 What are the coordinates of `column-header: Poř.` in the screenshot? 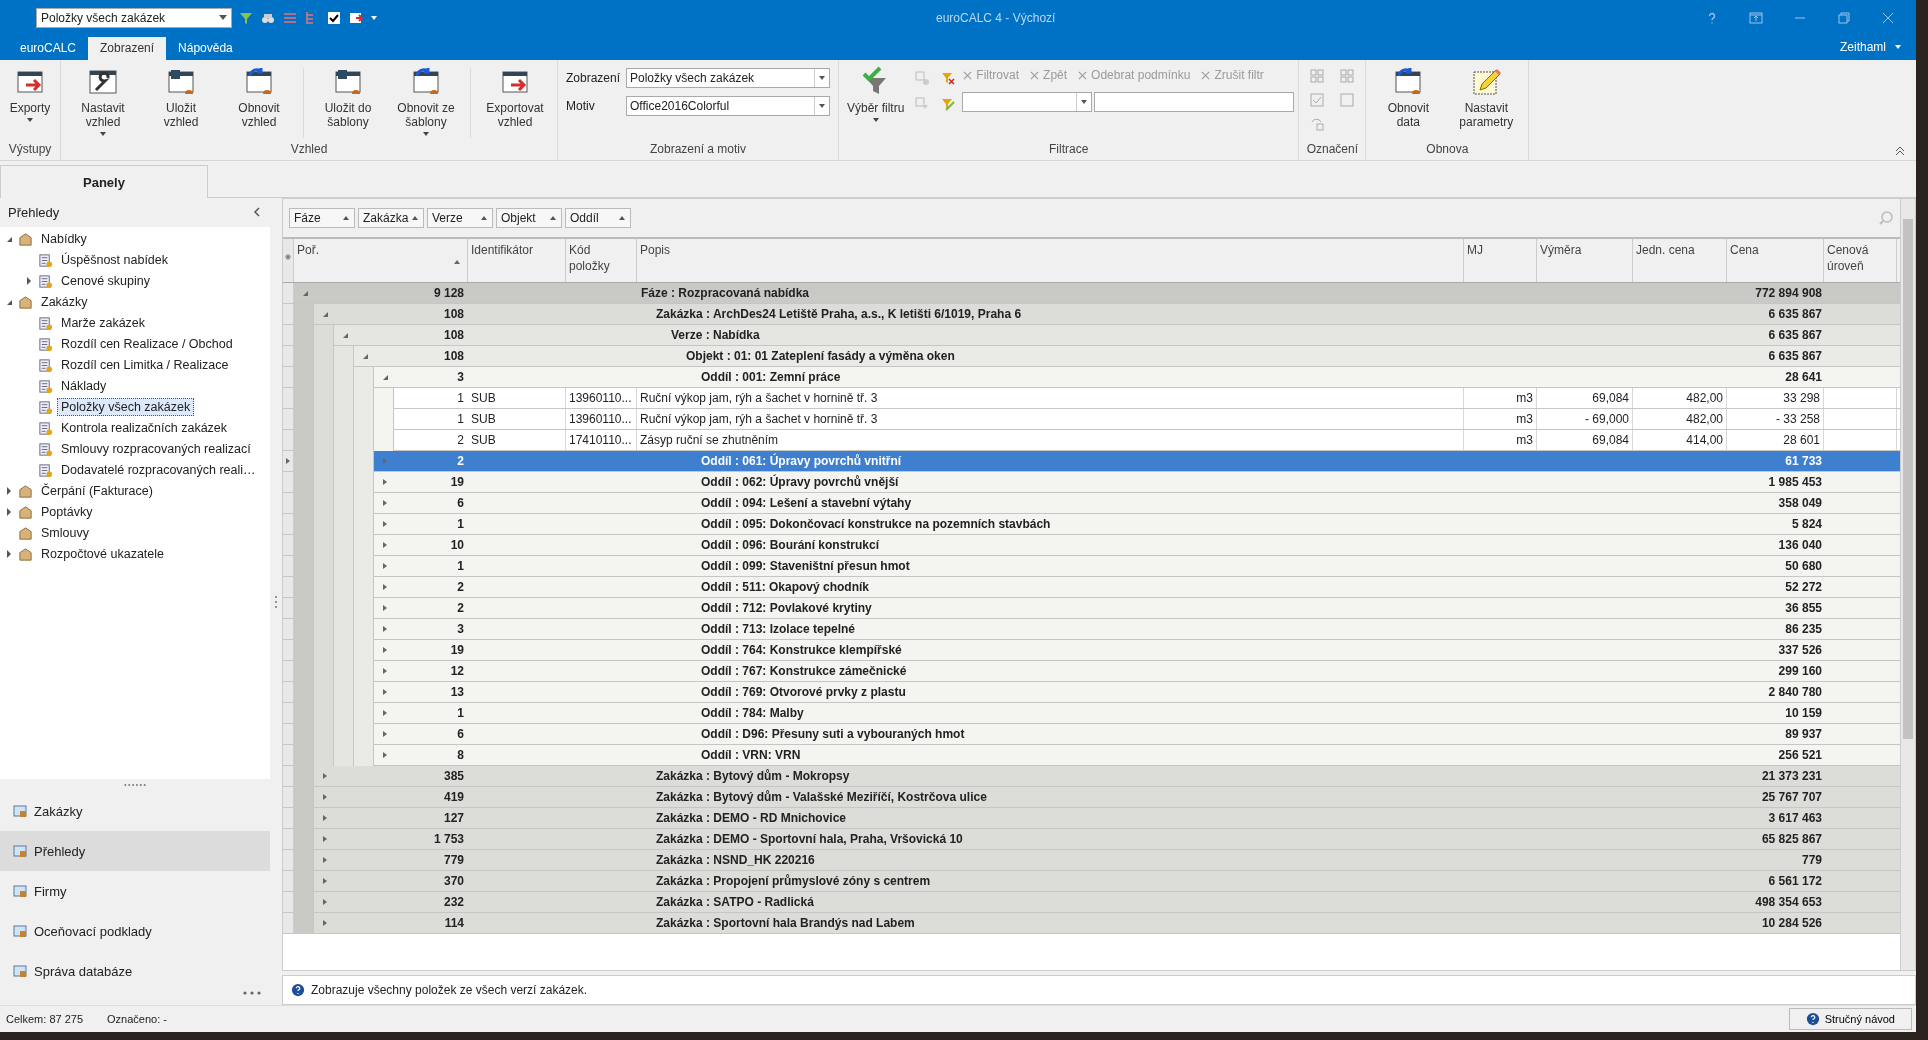 It's located at (381, 260).